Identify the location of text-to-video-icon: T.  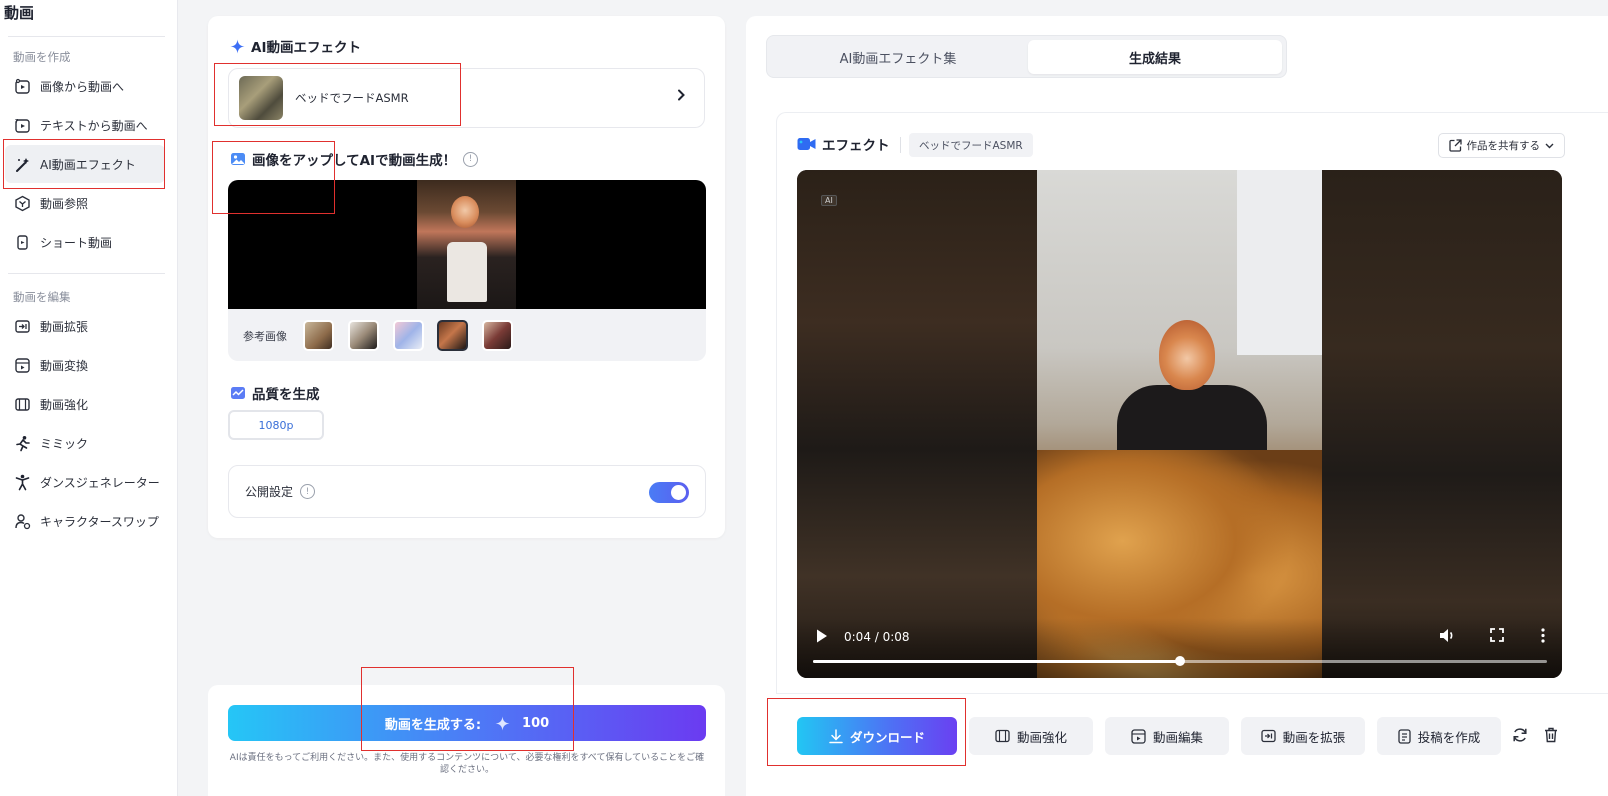
(22, 125).